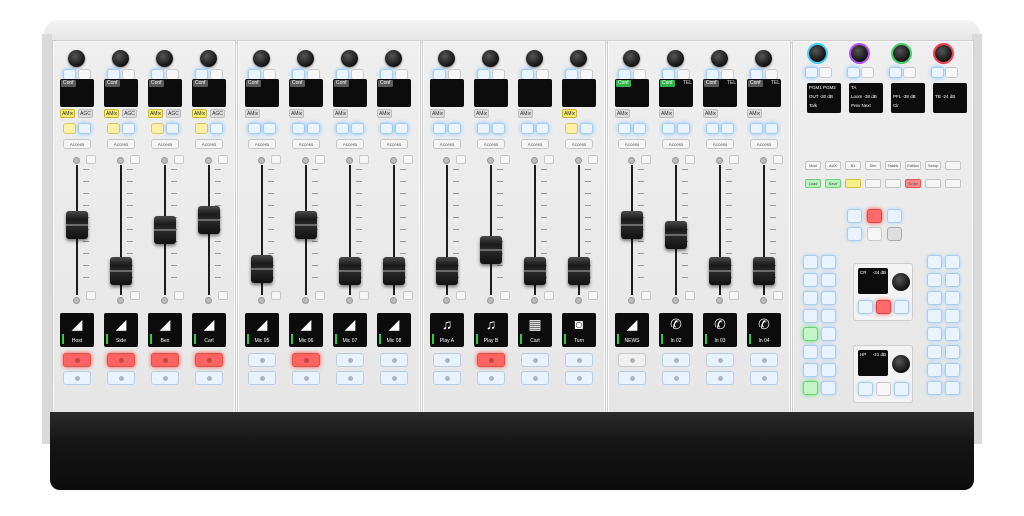 This screenshot has height=516, width=1024. Describe the element at coordinates (913, 183) in the screenshot. I see `function-key: Script` at that location.